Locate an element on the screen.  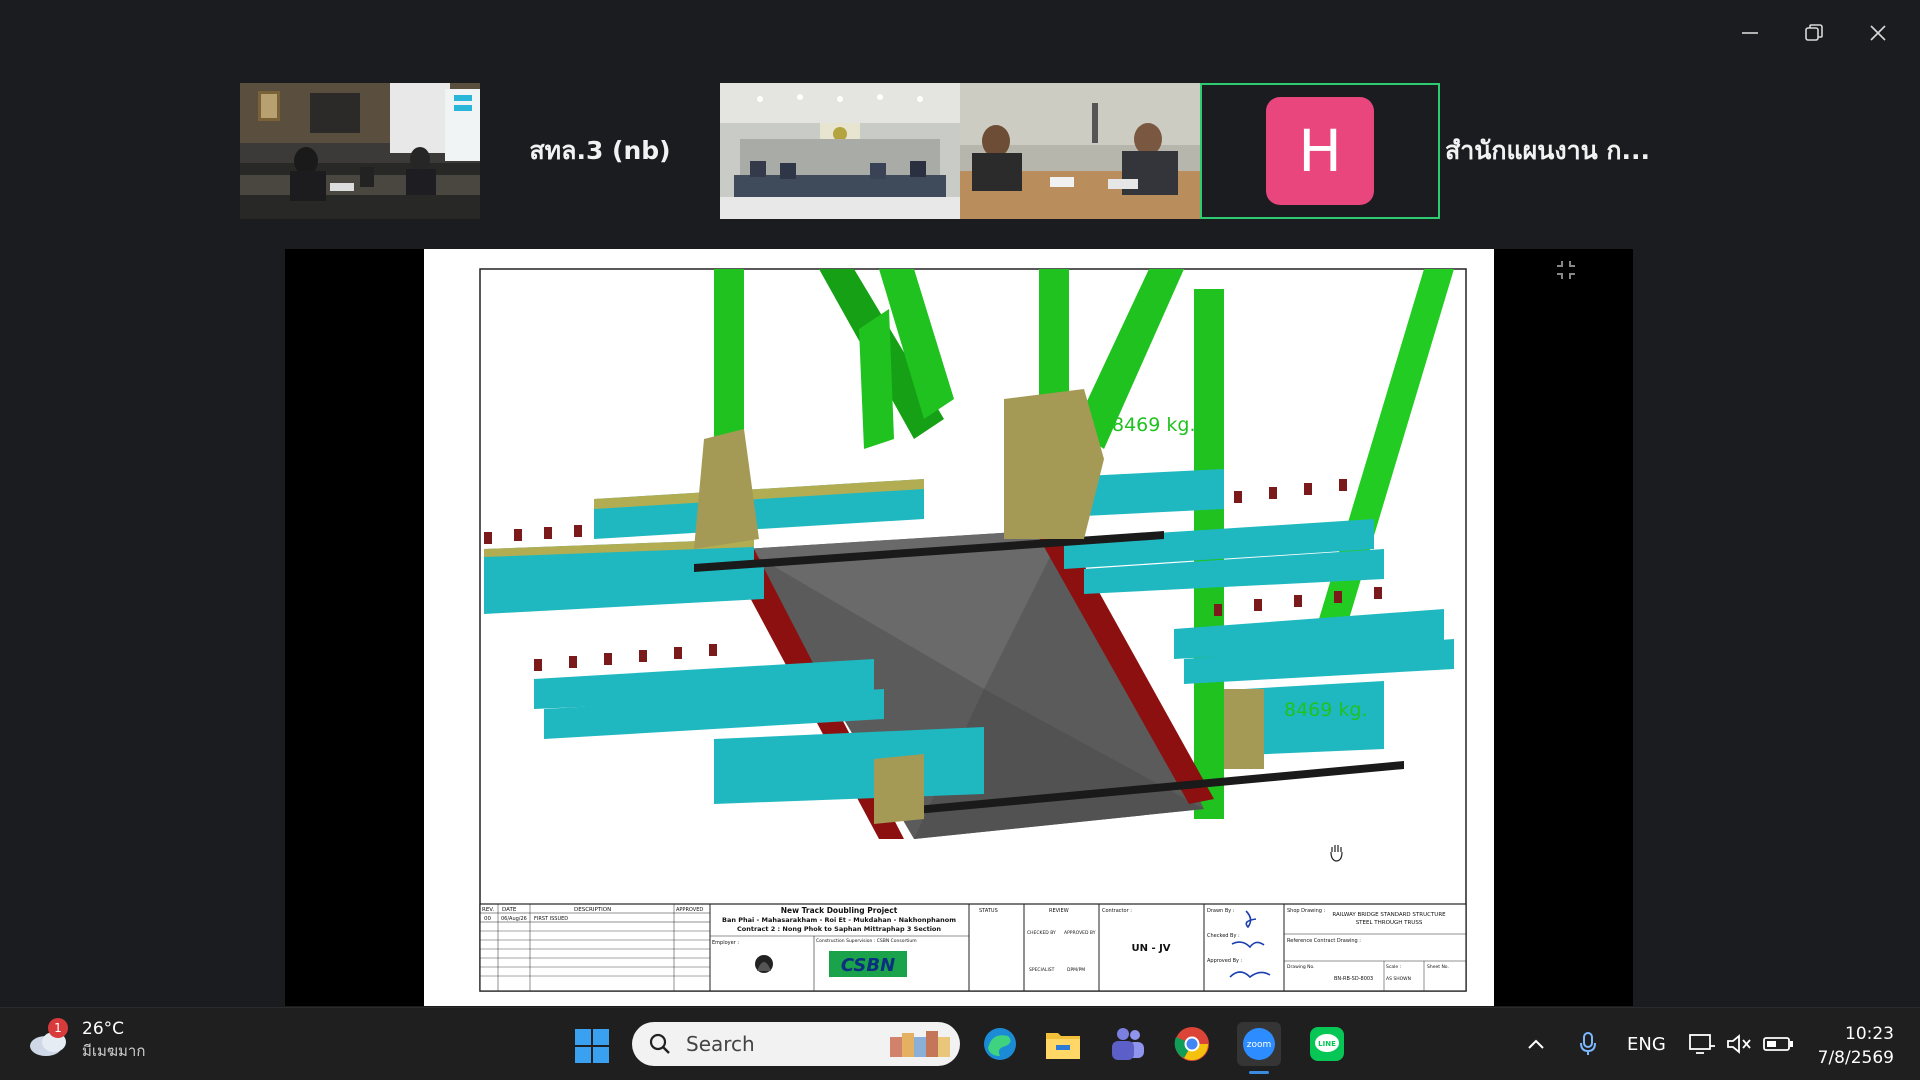
edge-icon is located at coordinates (1000, 1044).